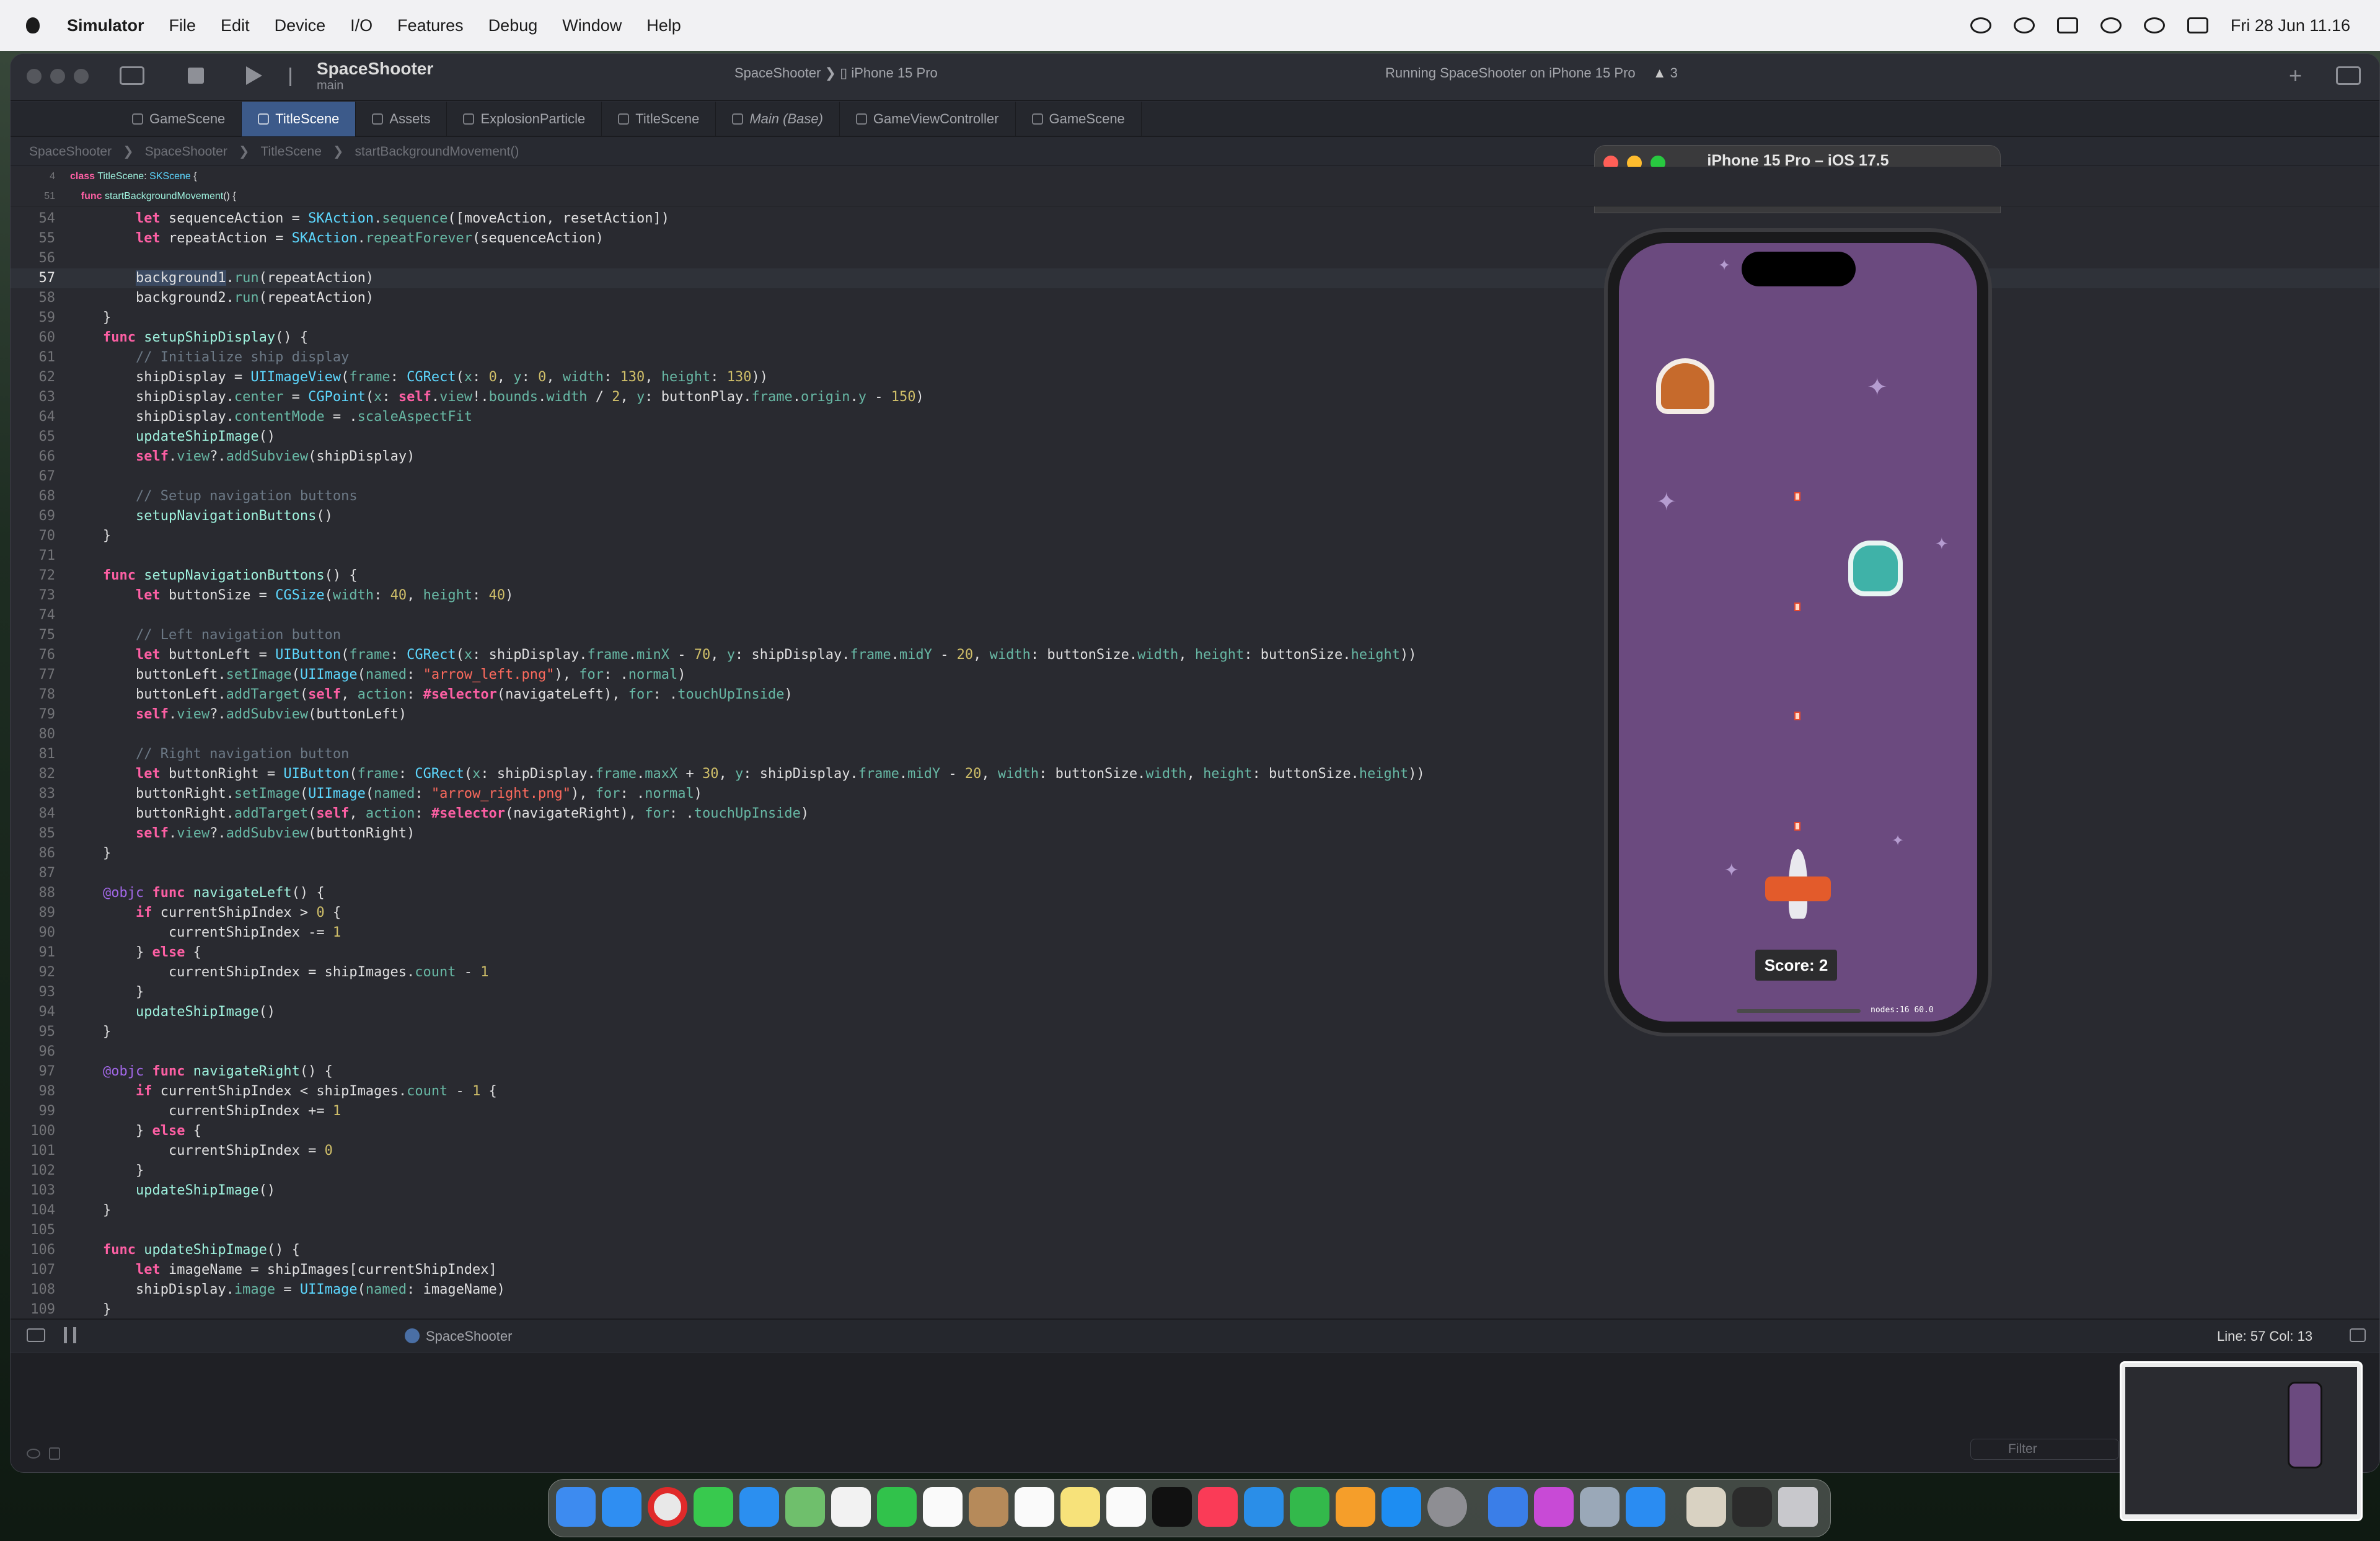 The image size is (2380, 1541). What do you see at coordinates (1195, 734) in the screenshot?
I see `code-line: 80` at bounding box center [1195, 734].